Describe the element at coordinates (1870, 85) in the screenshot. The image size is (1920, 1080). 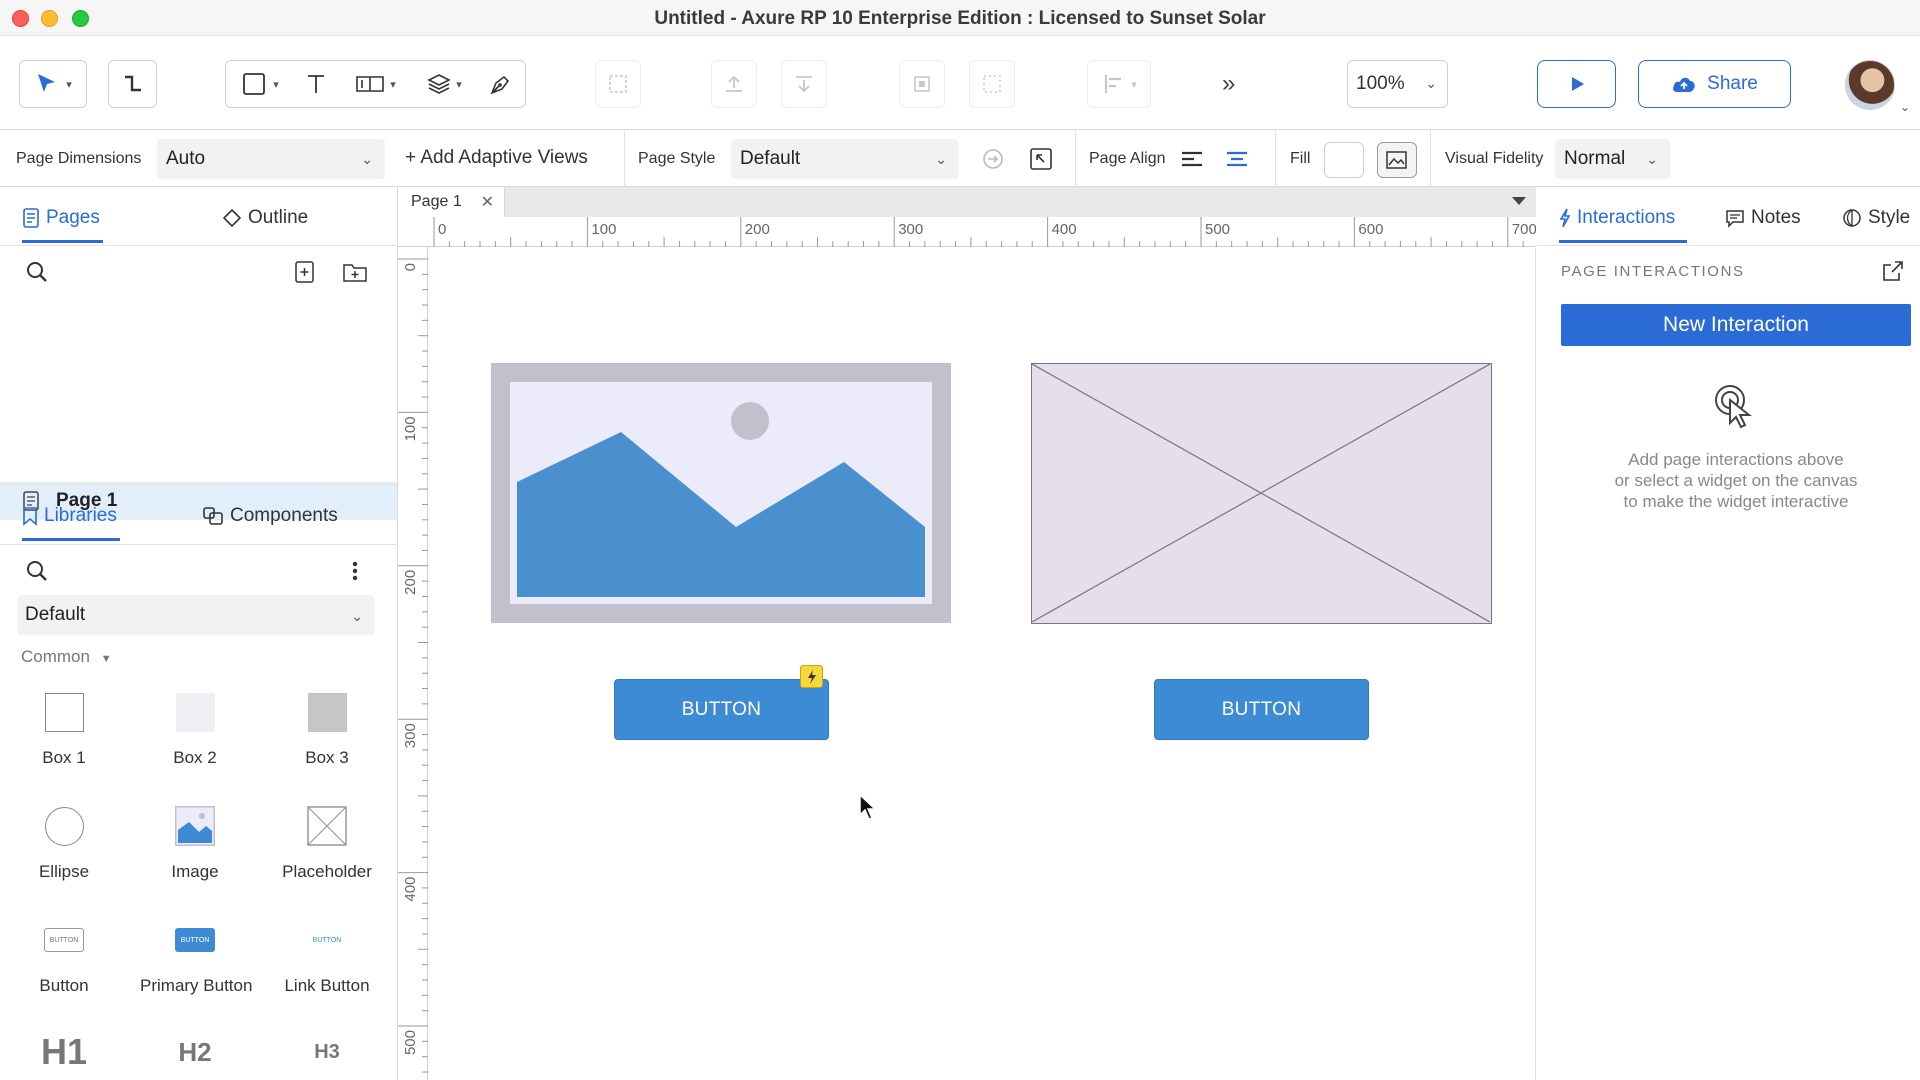
I see `avatar` at that location.